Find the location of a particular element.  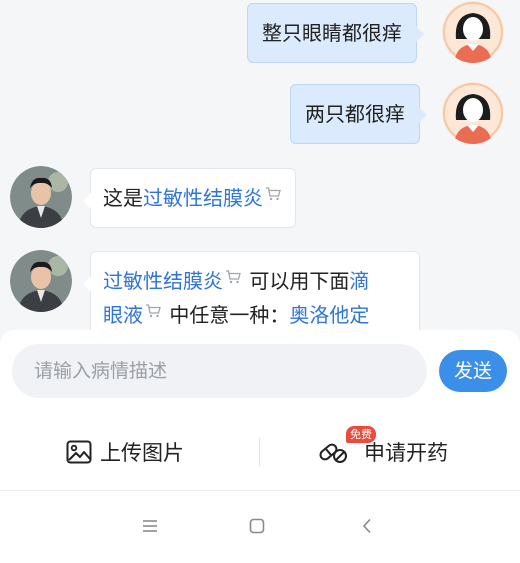

menu-button is located at coordinates (150, 526).